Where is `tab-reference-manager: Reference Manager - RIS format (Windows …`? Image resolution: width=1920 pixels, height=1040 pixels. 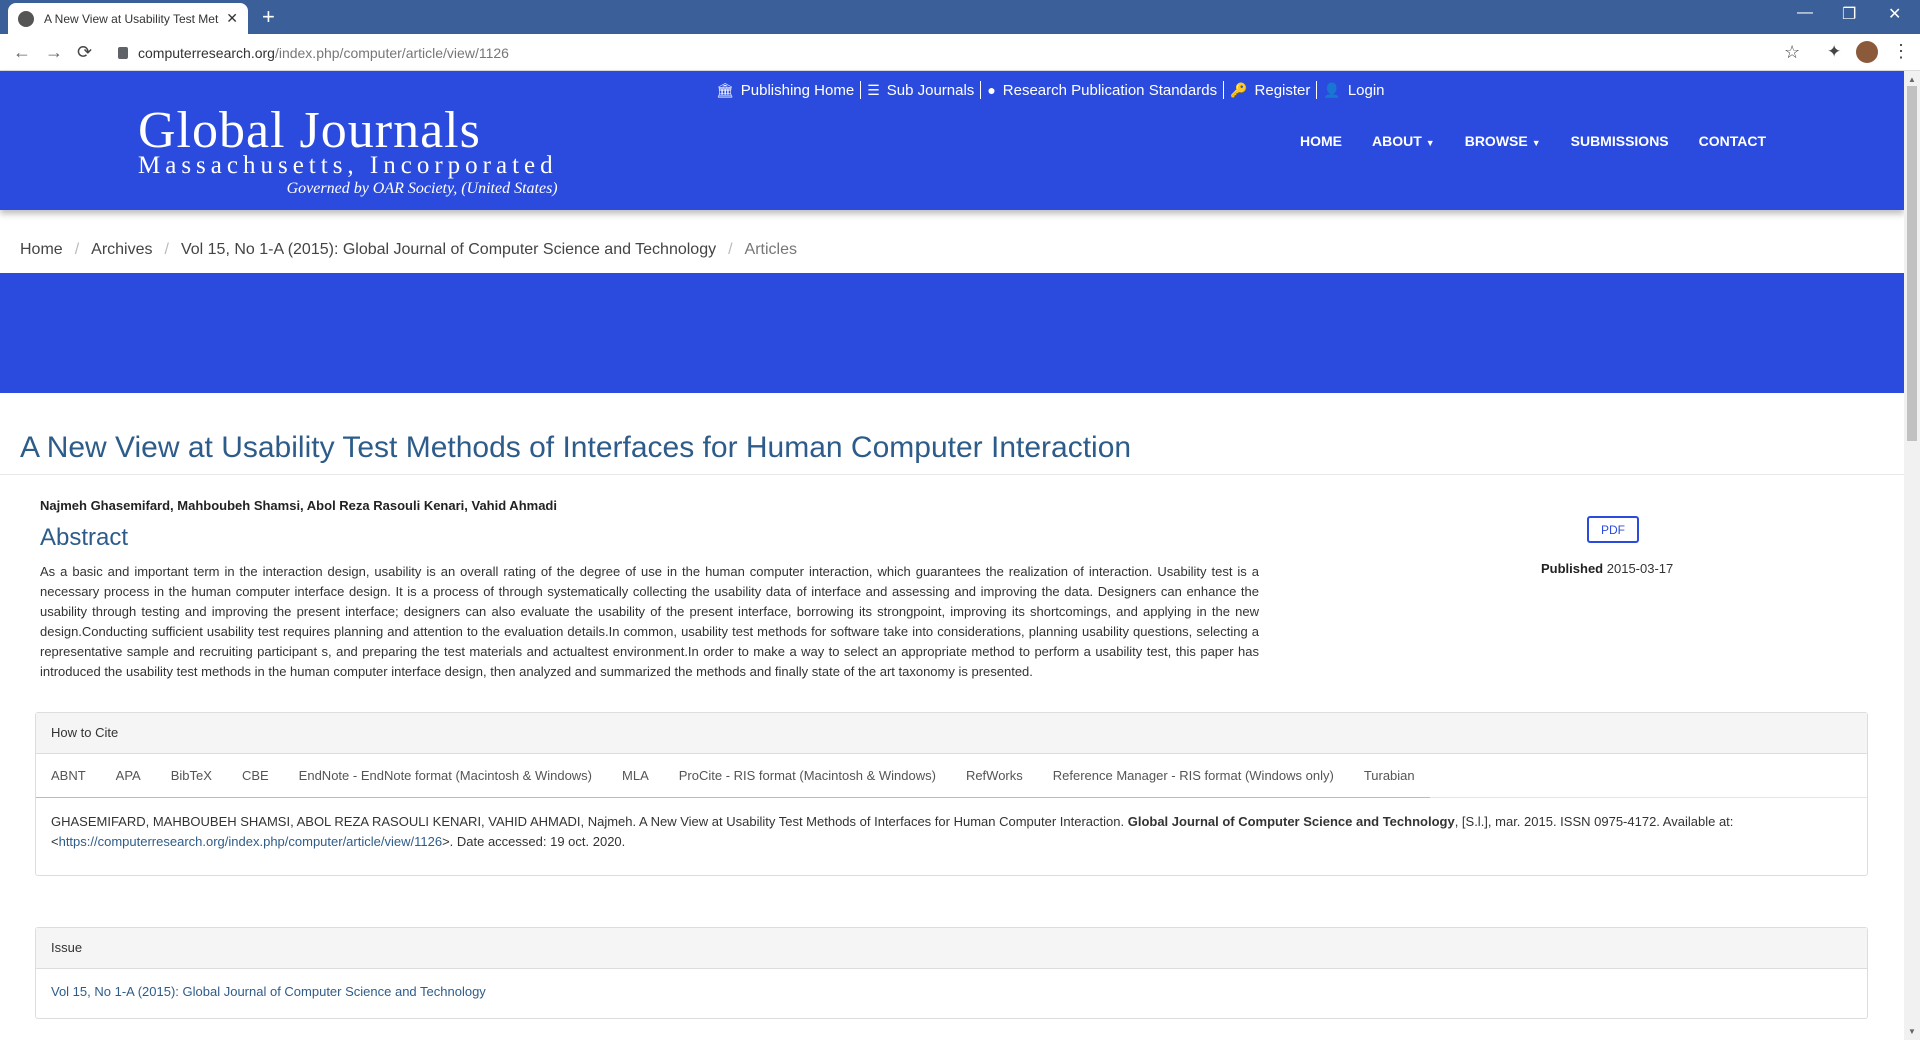 tab-reference-manager: Reference Manager - RIS format (Windows … is located at coordinates (1193, 776).